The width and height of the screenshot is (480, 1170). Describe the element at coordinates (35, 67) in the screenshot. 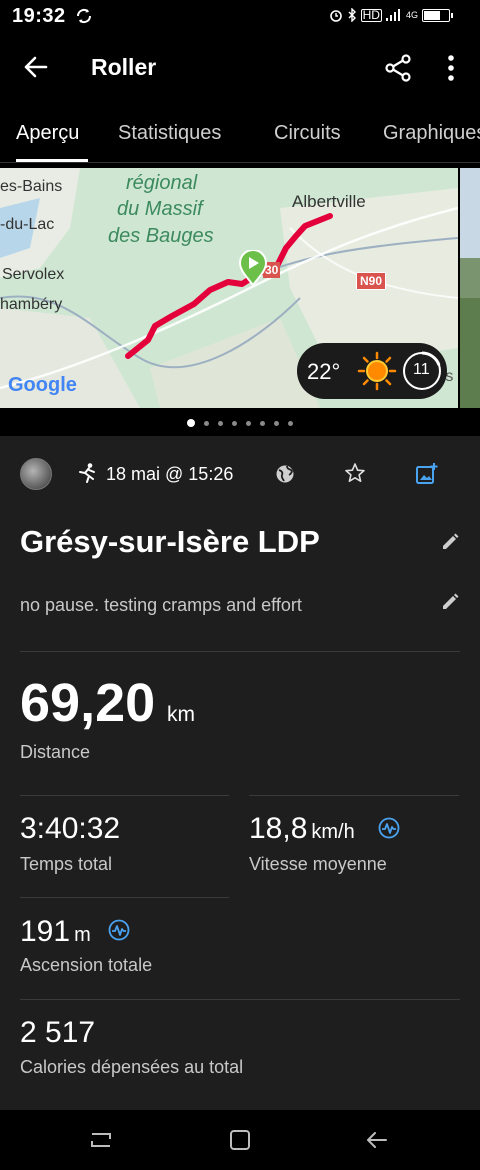

I see `back-button` at that location.